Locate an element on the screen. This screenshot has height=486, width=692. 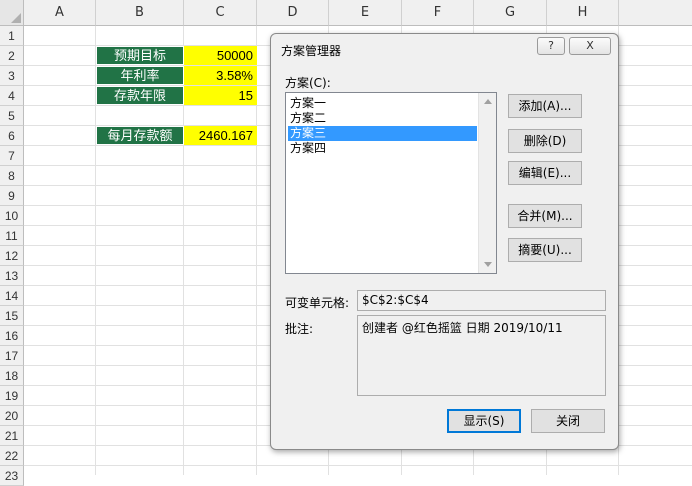
column-header-f: F is located at coordinates (438, 13).